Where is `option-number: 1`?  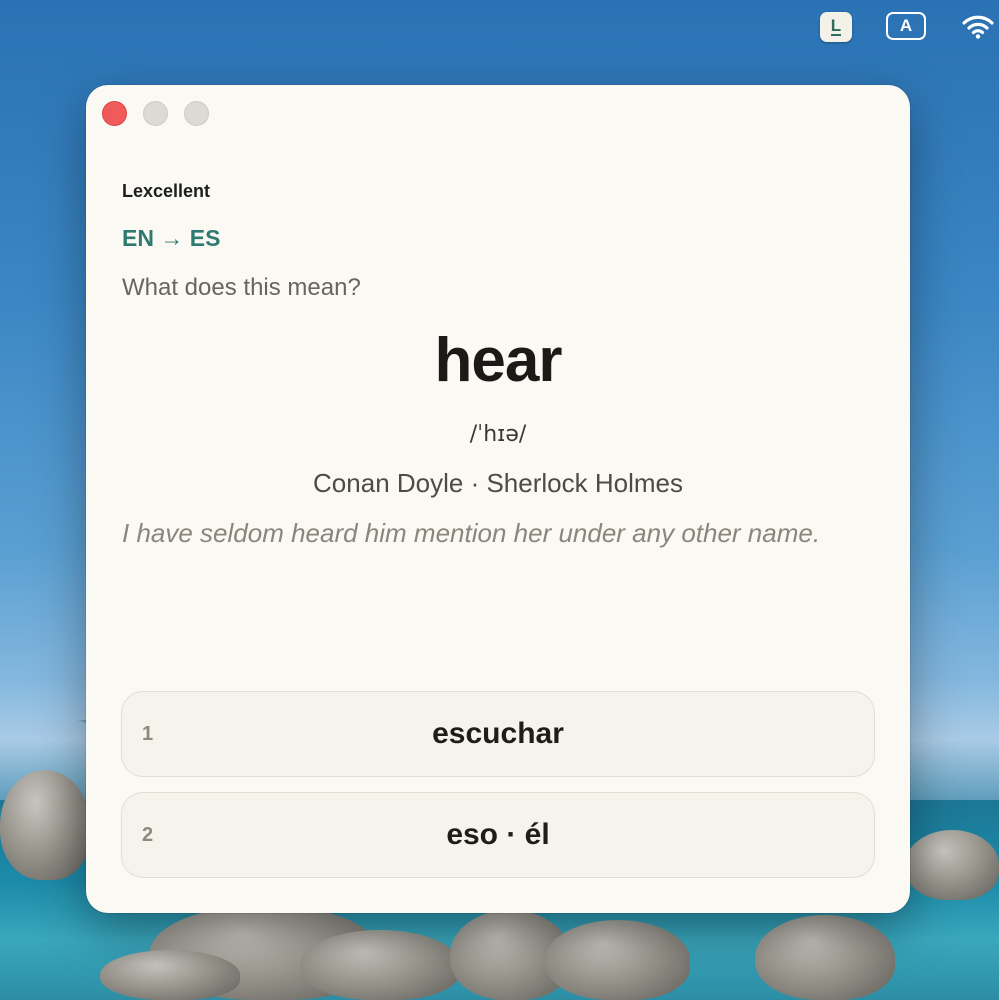
option-number: 1 is located at coordinates (148, 733).